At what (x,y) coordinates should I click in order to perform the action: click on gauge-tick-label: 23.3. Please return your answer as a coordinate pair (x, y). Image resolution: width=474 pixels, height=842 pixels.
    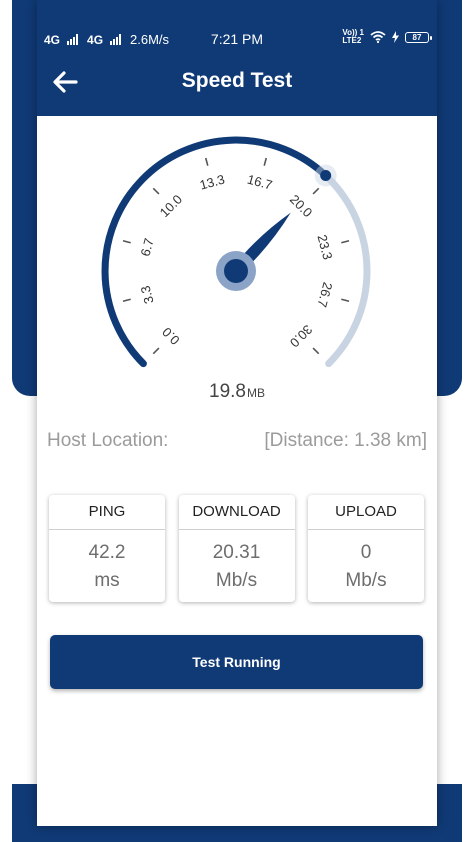
    Looking at the image, I should click on (324, 247).